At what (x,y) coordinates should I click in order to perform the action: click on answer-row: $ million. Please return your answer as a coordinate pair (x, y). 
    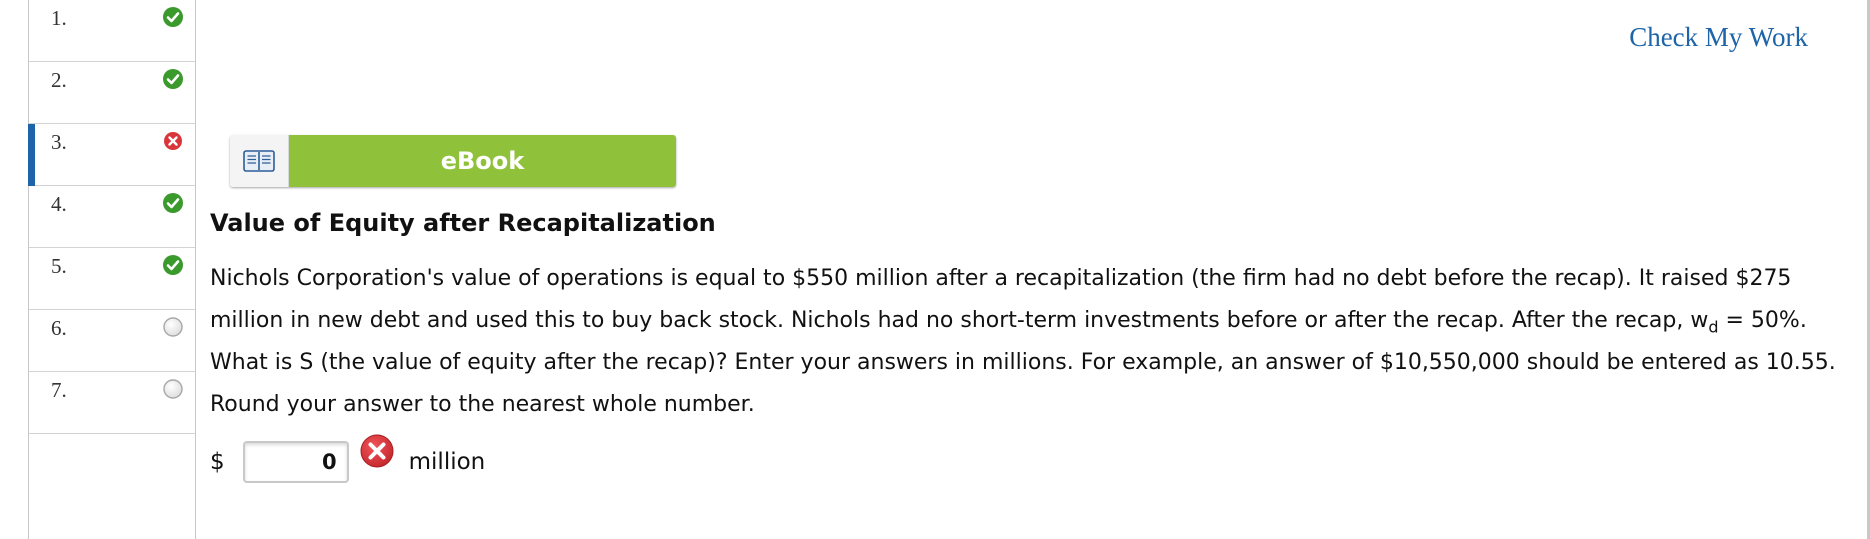
    Looking at the image, I should click on (348, 460).